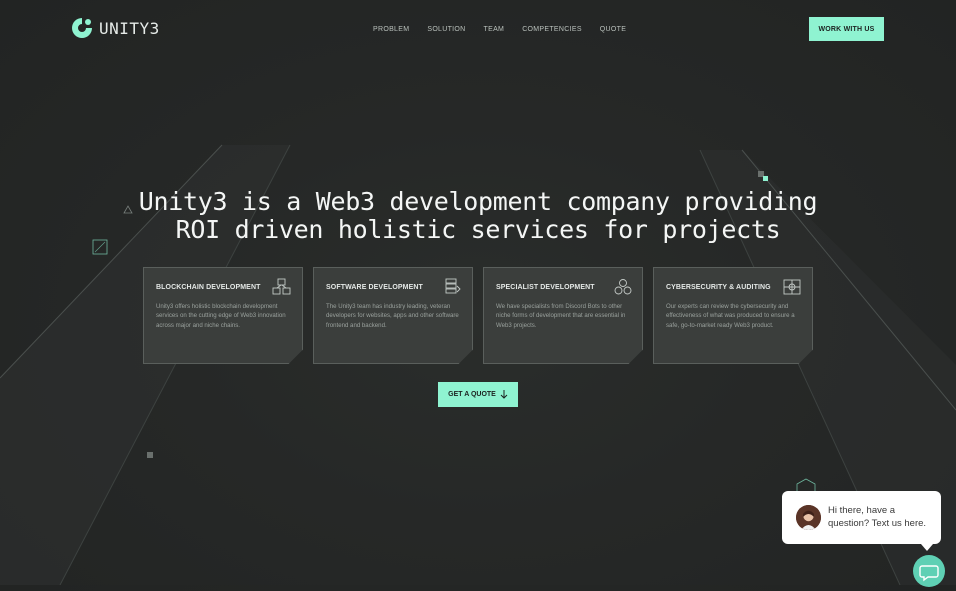 The height and width of the screenshot is (591, 956). I want to click on nav-item-quote: QUOTE, so click(613, 29).